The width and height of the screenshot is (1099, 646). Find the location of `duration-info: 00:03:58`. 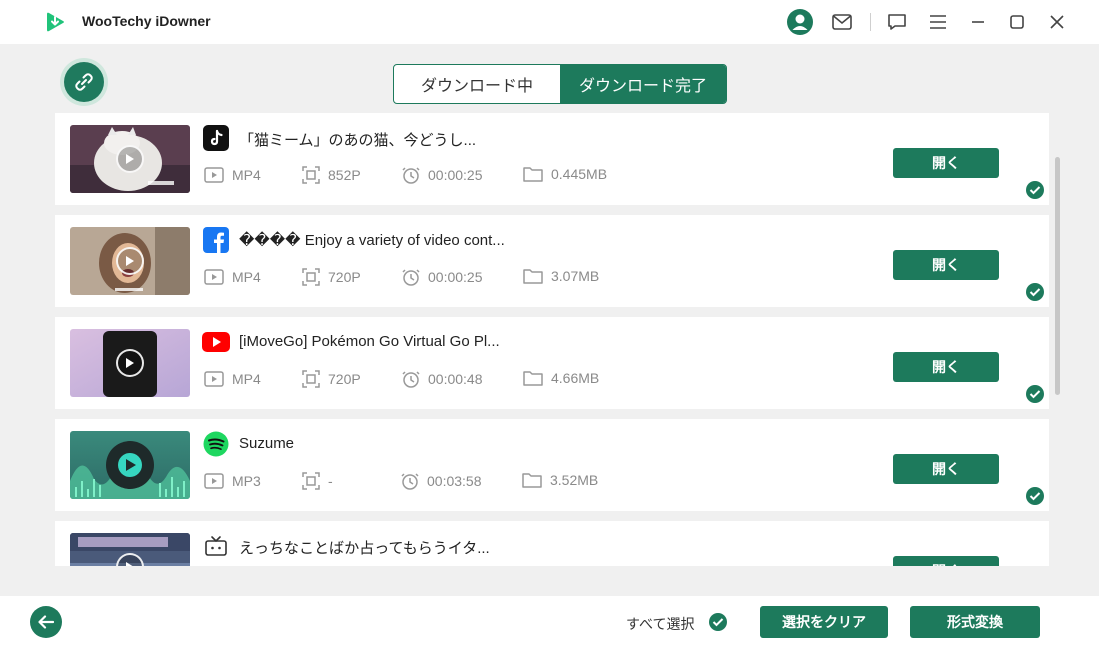

duration-info: 00:03:58 is located at coordinates (441, 481).